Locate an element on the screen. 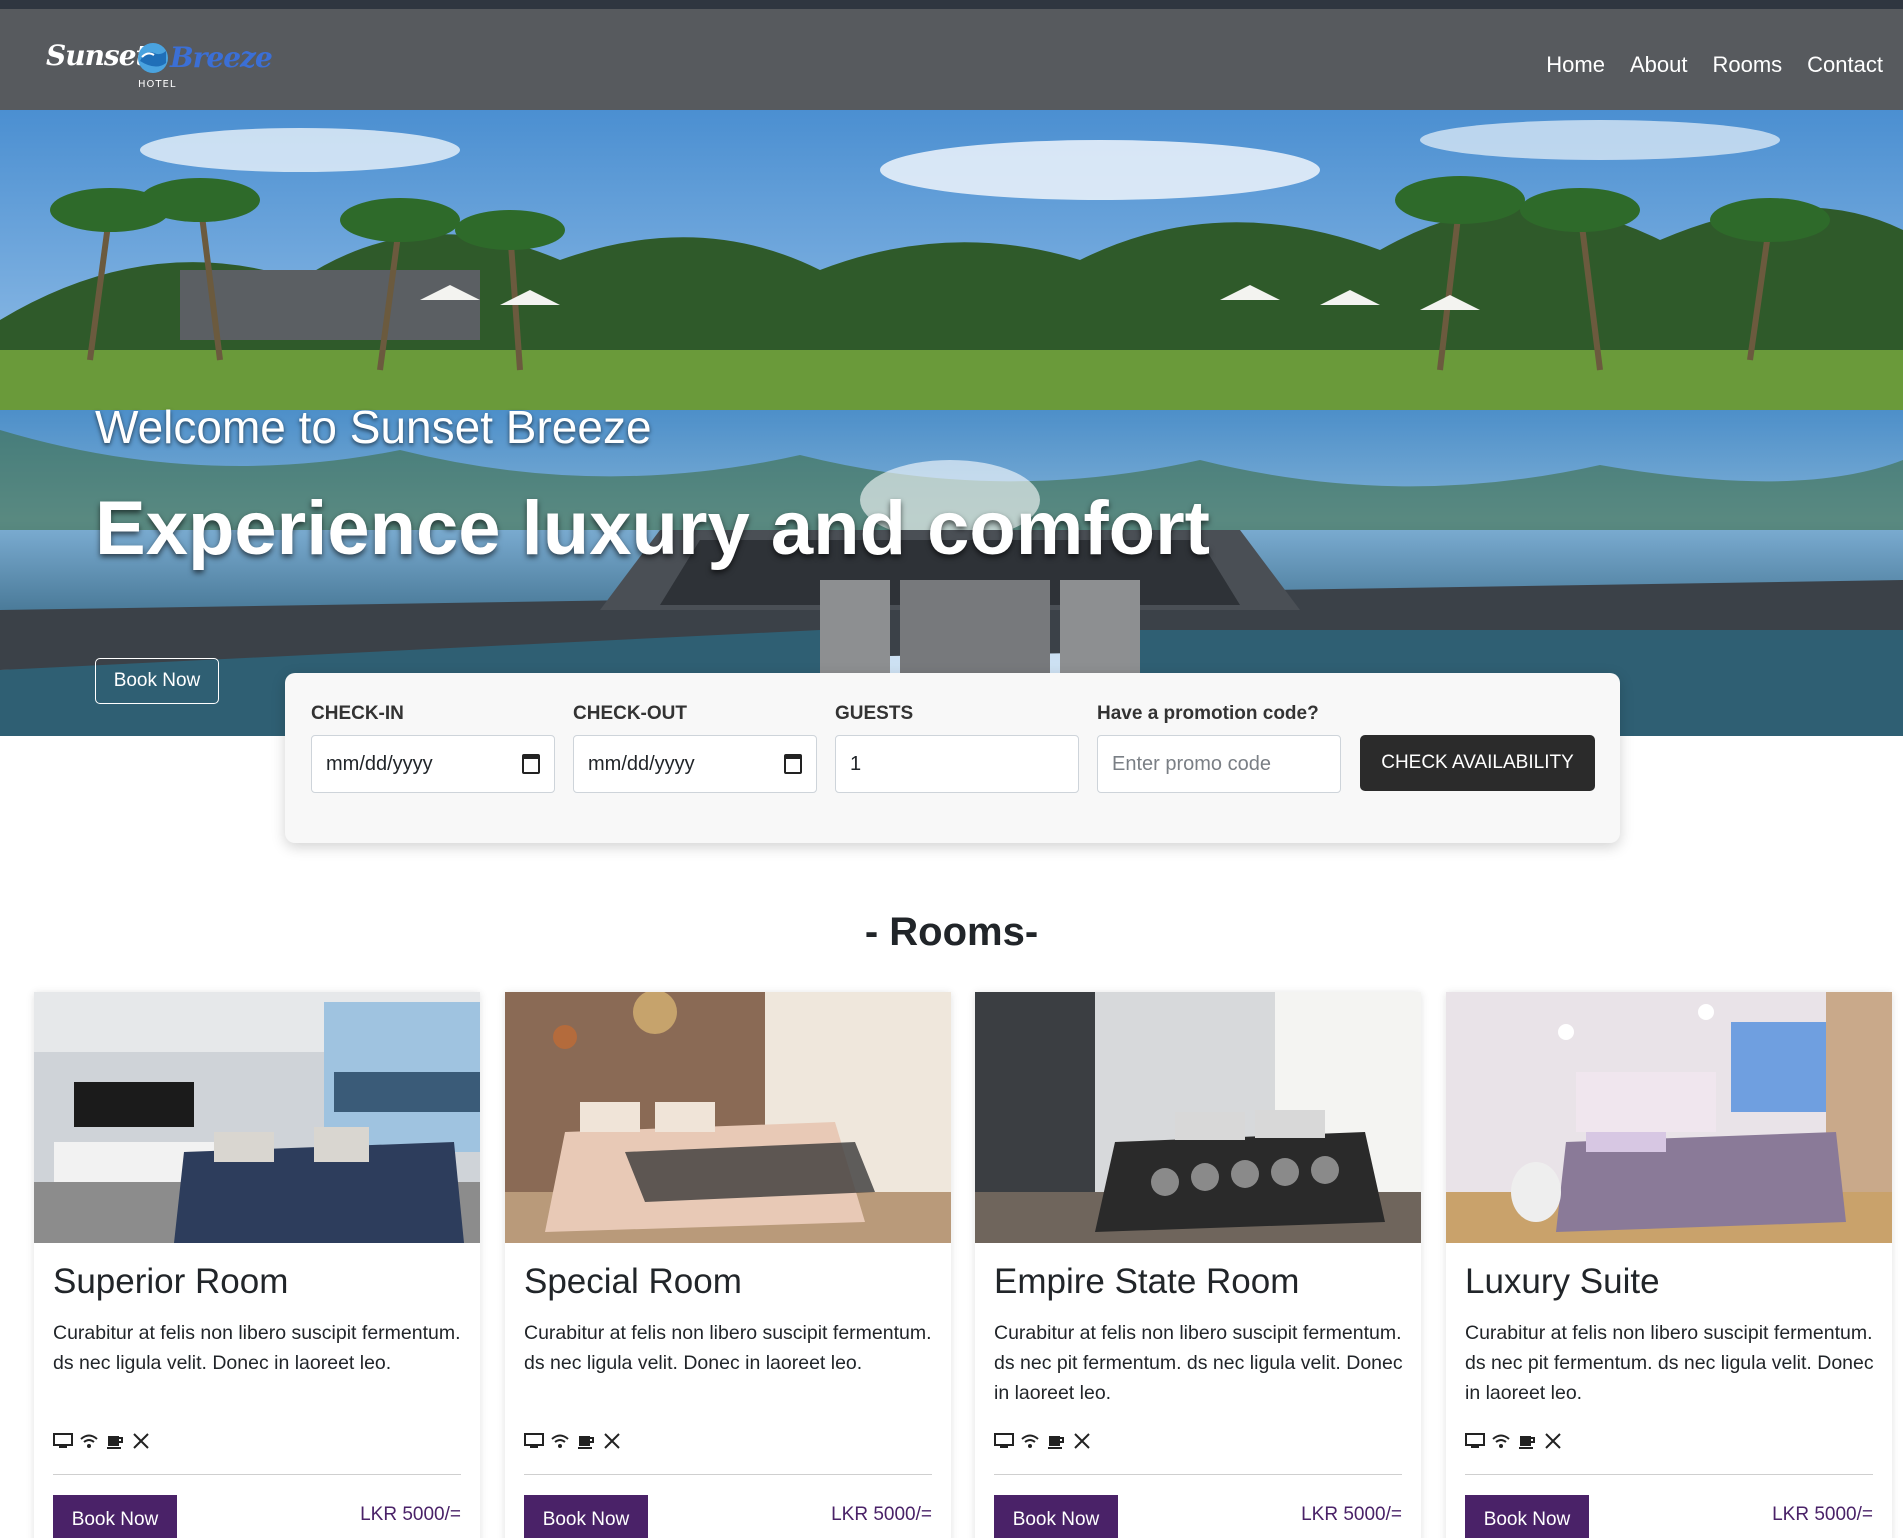 The height and width of the screenshot is (1538, 1903). guests-input: 1 is located at coordinates (957, 764).